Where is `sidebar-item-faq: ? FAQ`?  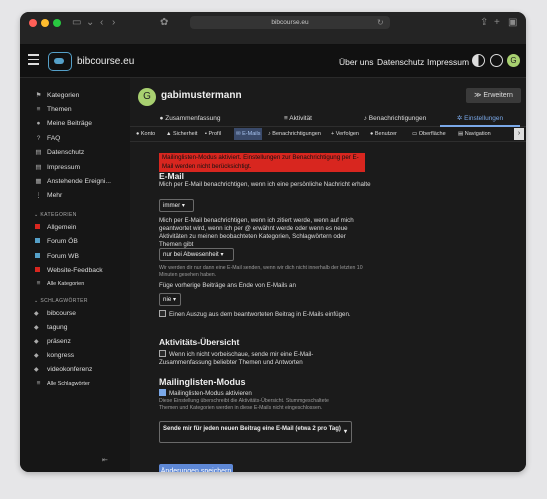
sidebar-item-faq: ? FAQ is located at coordinates (47, 139).